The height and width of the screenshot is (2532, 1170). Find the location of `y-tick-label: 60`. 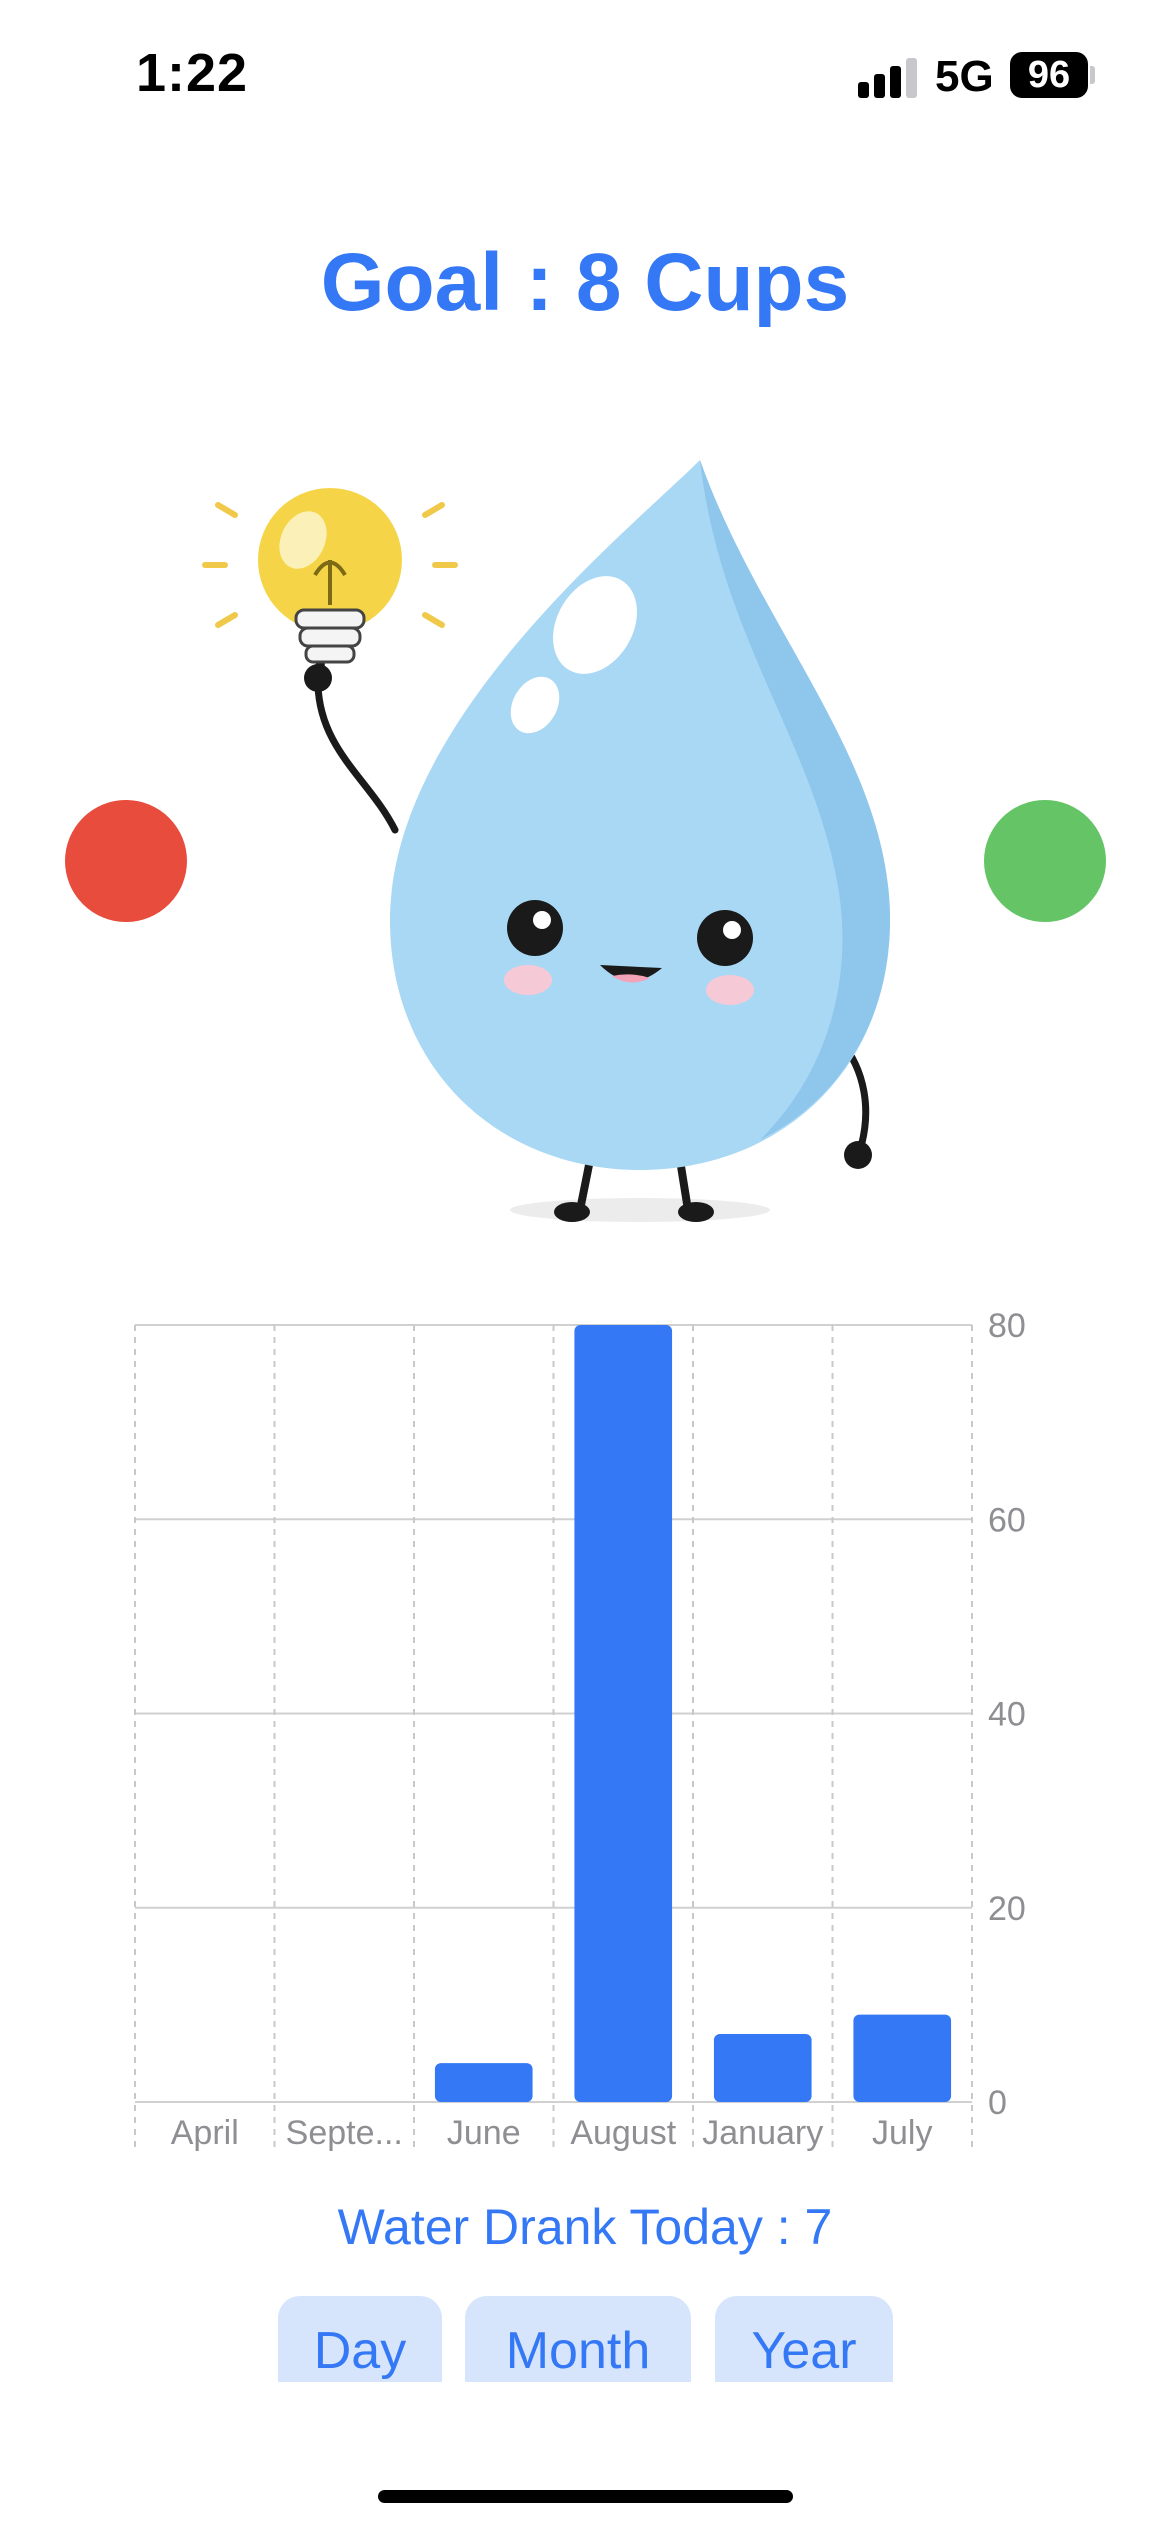

y-tick-label: 60 is located at coordinates (1007, 1520).